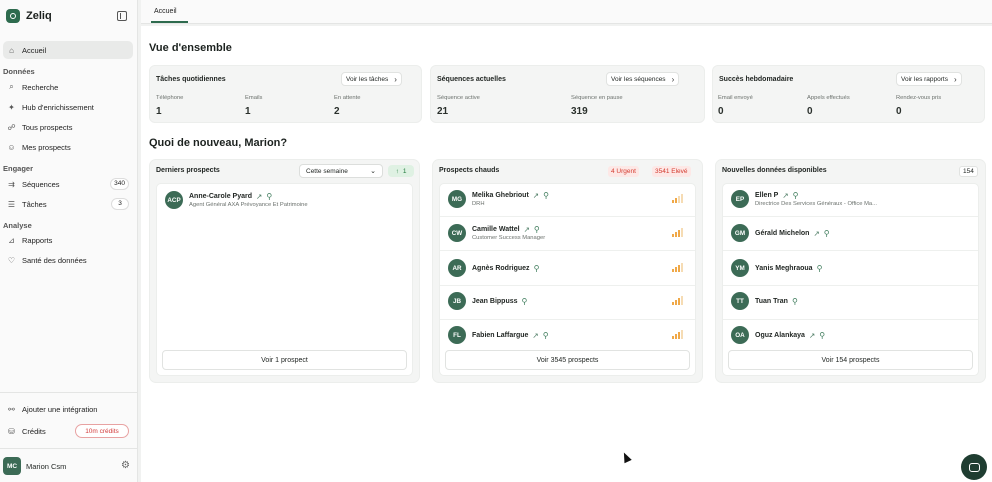 Image resolution: width=992 pixels, height=482 pixels. I want to click on sidebar-item-rapports: ⊿ Rapports, so click(68, 240).